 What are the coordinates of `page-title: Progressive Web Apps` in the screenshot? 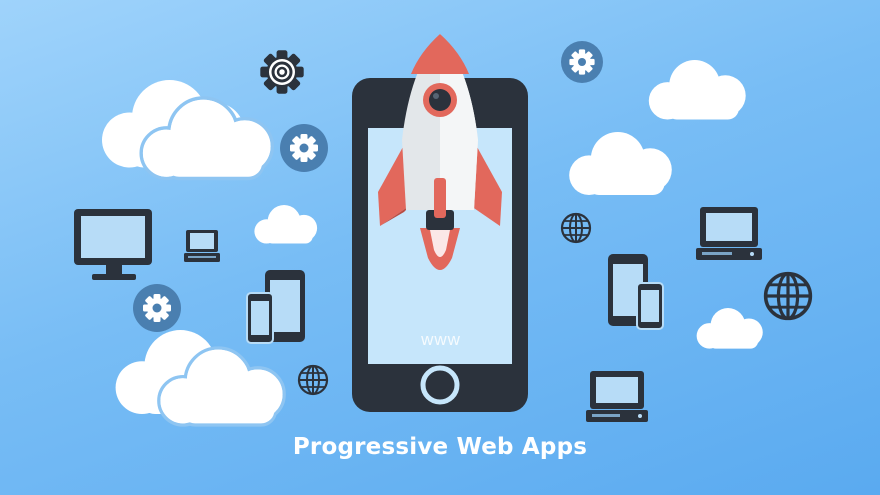 It's located at (440, 447).